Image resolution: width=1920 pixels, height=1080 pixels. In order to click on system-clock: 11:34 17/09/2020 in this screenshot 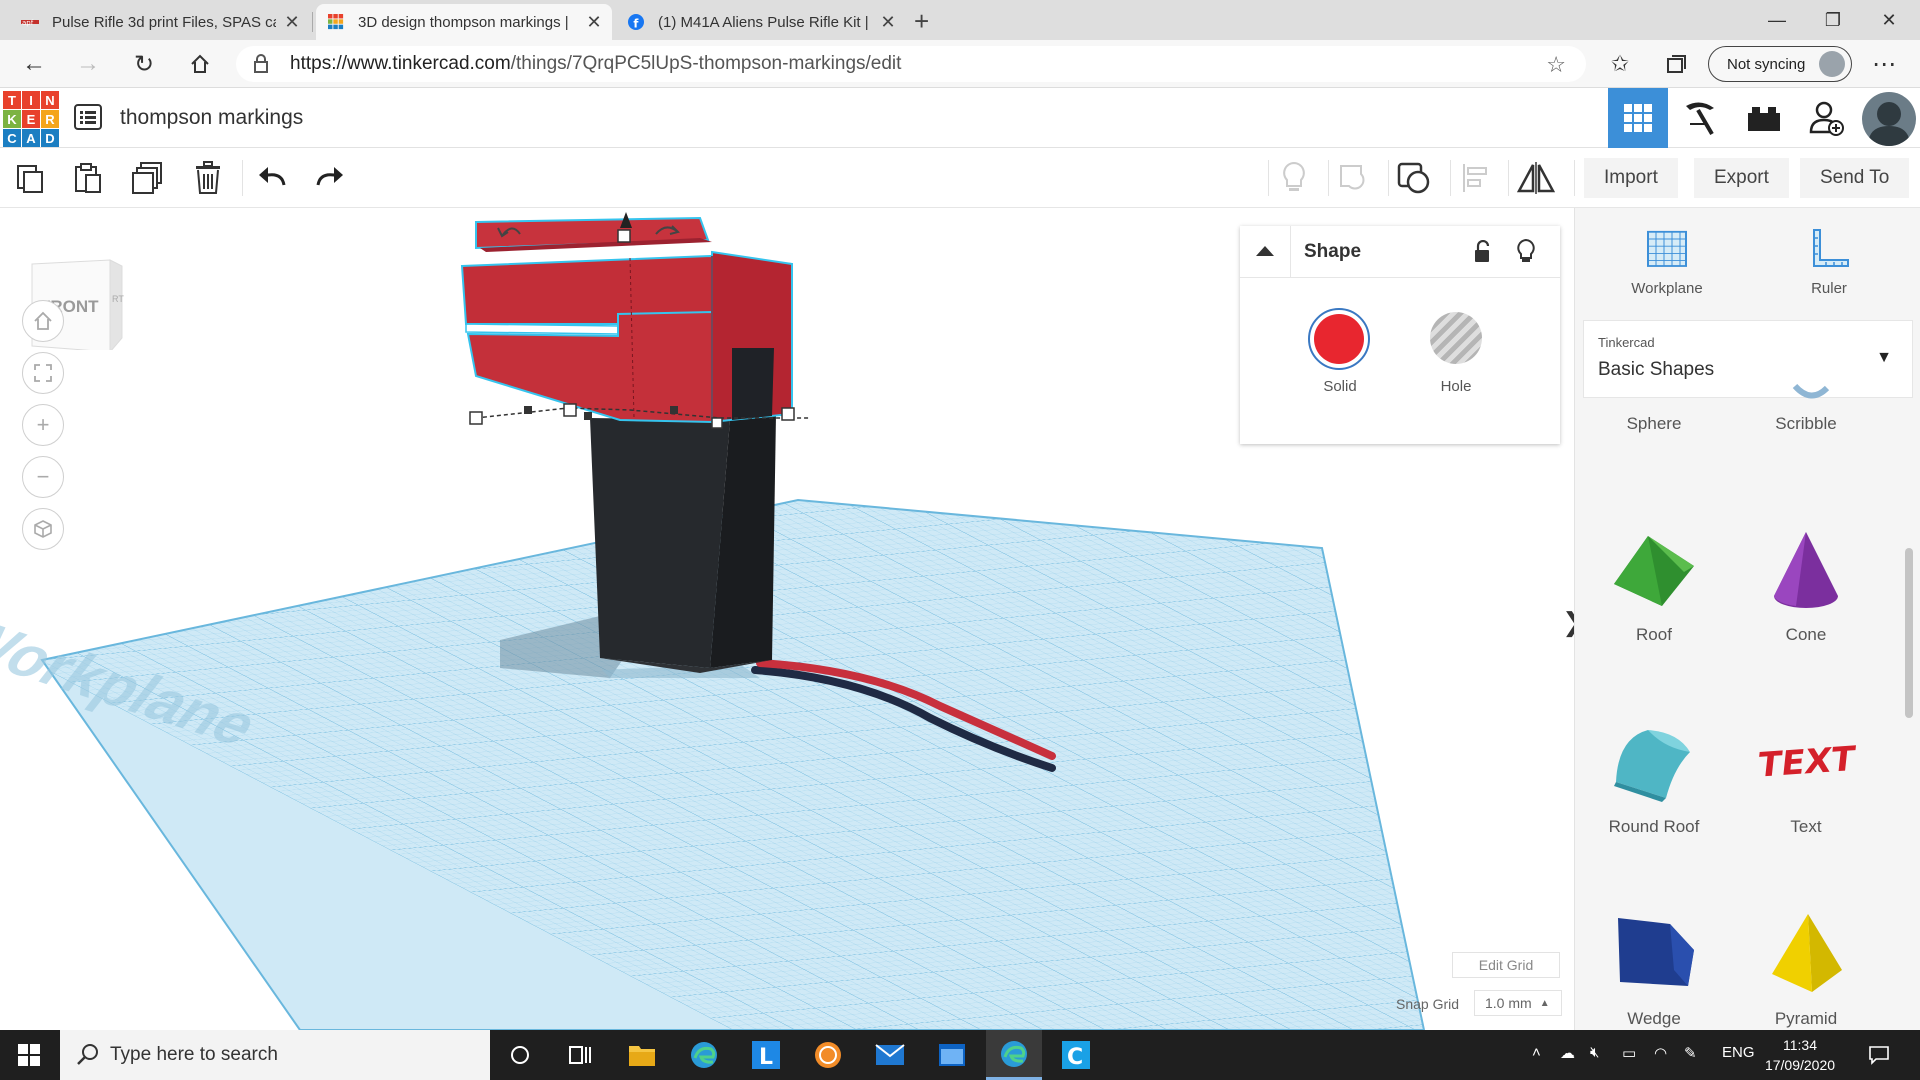, I will do `click(1800, 1055)`.